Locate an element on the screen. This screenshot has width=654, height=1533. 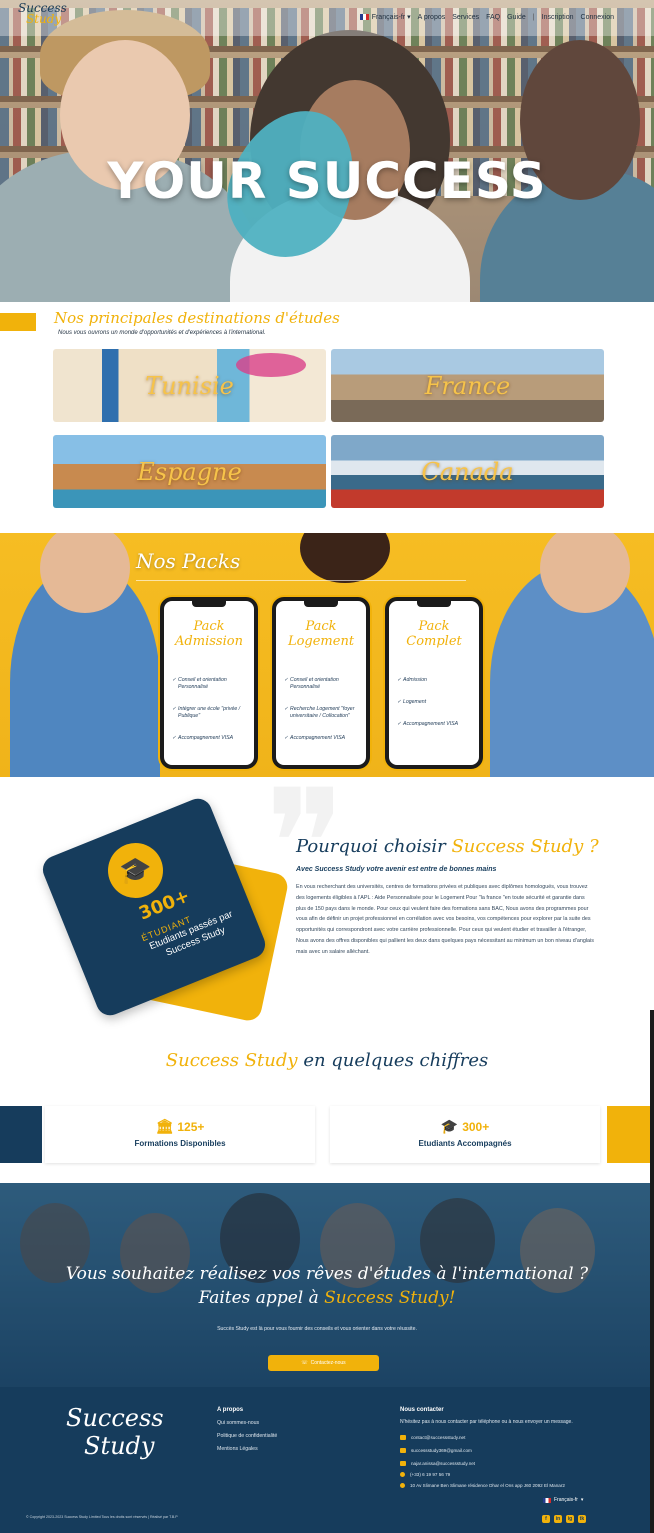
stat-value-row: 🏛 125+ is located at coordinates (180, 1126).